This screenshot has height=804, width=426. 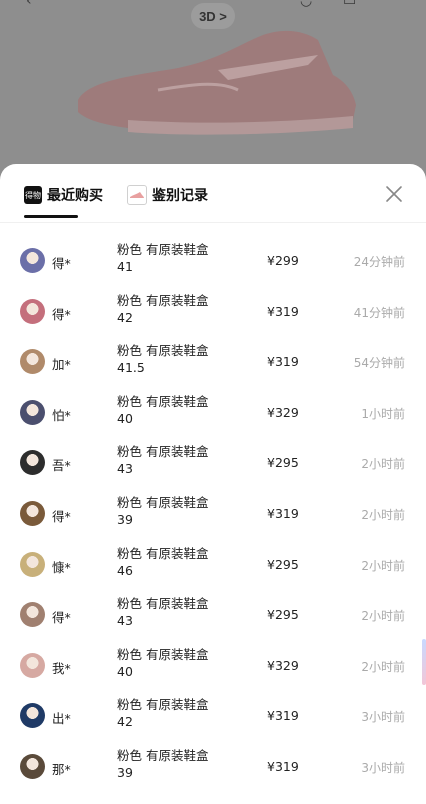 I want to click on dewu-logo-text: 得物, so click(x=33, y=195).